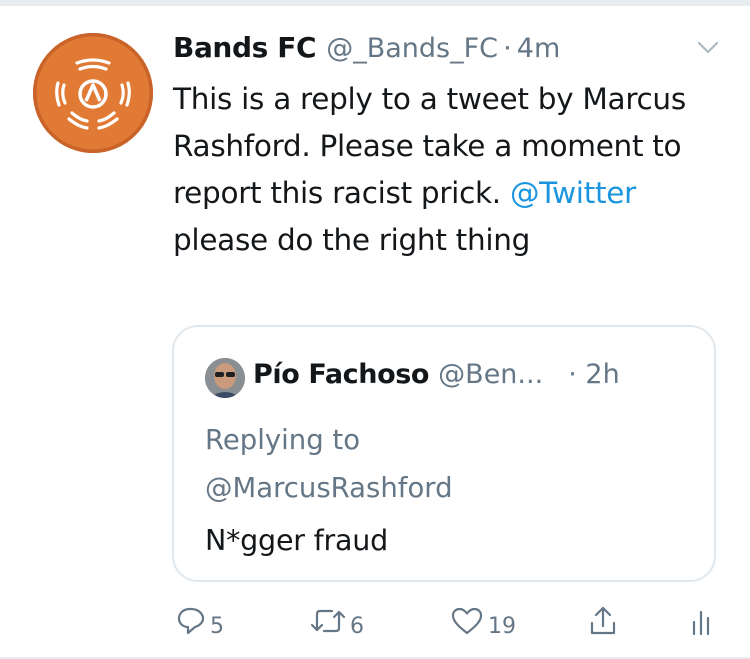  Describe the element at coordinates (593, 374) in the screenshot. I see `quoted-timestamp: · 2h` at that location.